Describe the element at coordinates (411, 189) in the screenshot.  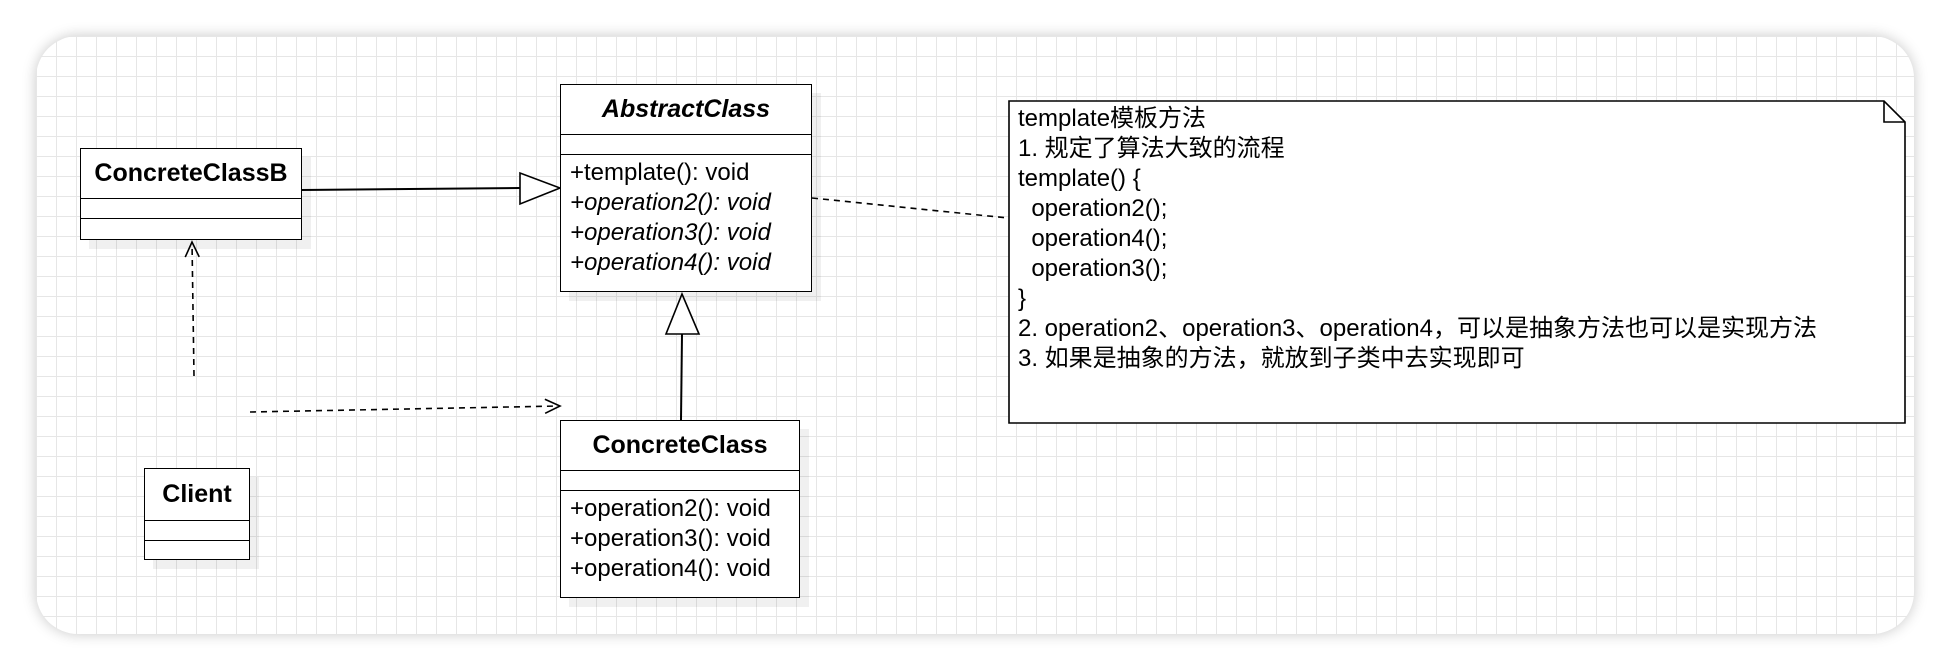
I see `inheritance-line-concreteclassb` at that location.